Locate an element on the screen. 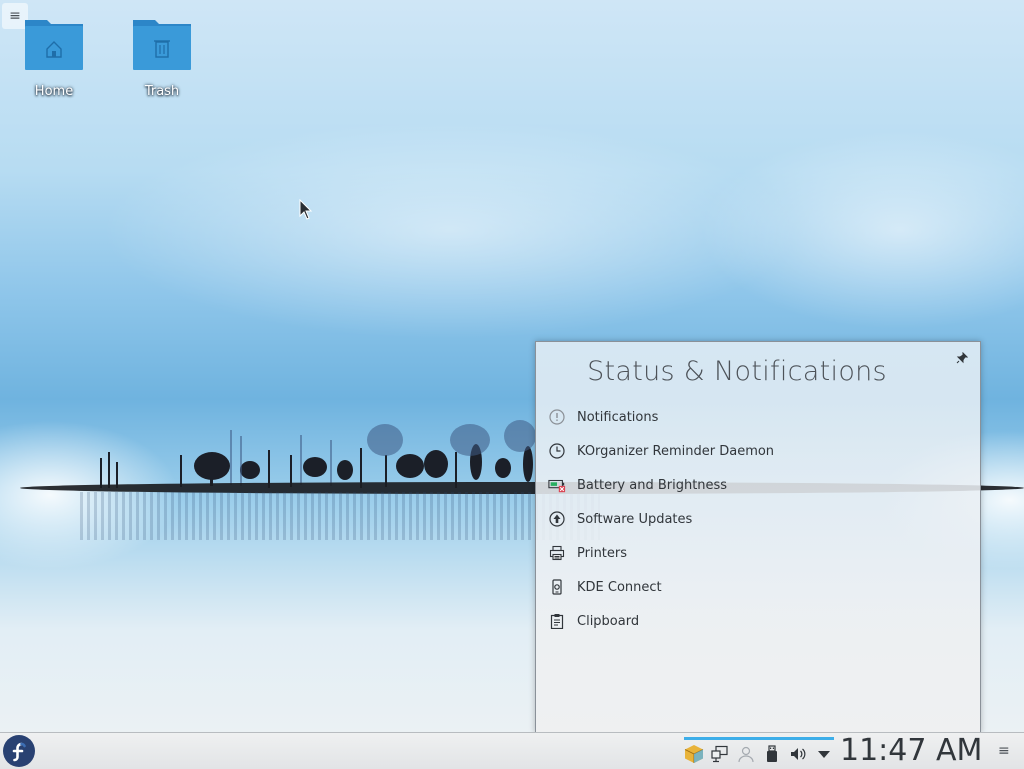  panel-menu-icon: ≡ is located at coordinates (1006, 751).